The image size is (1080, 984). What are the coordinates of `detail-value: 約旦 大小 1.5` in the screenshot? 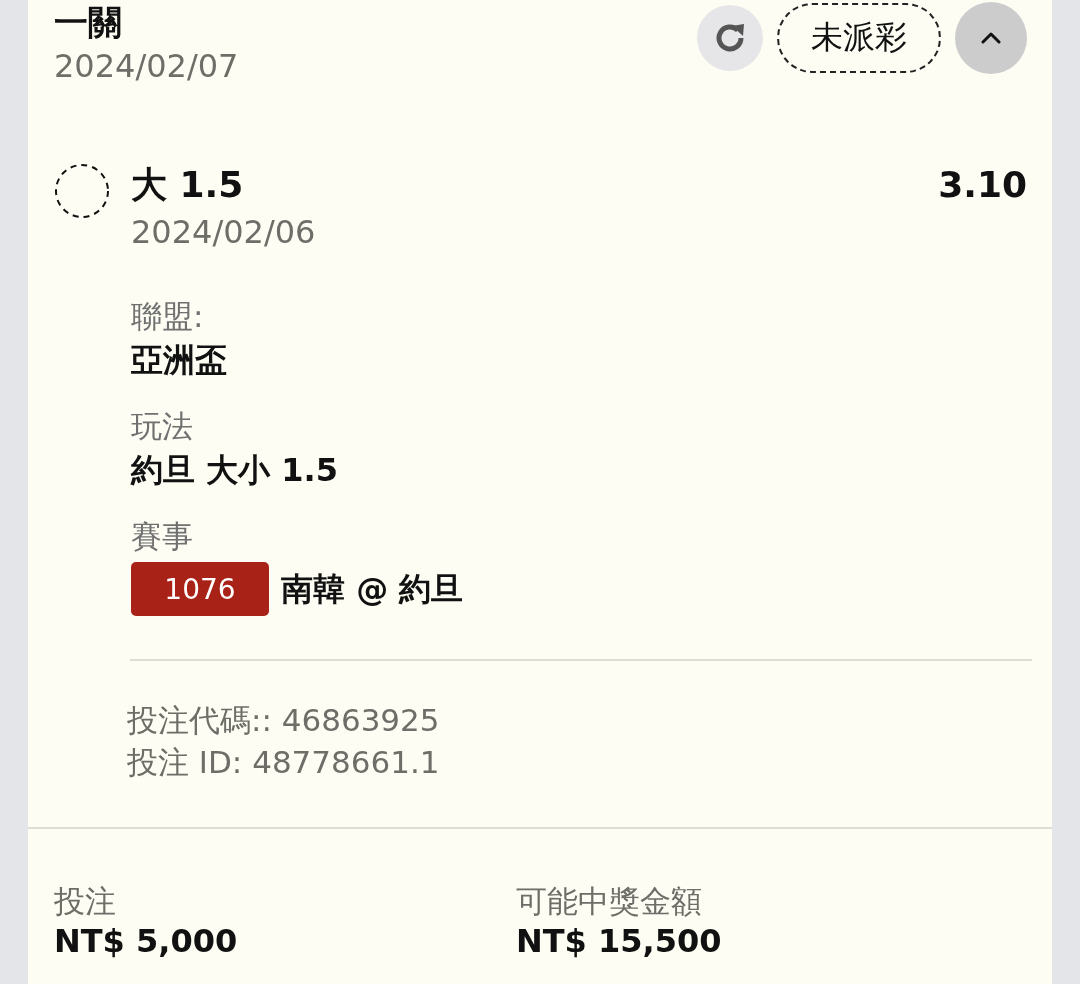 It's located at (234, 470).